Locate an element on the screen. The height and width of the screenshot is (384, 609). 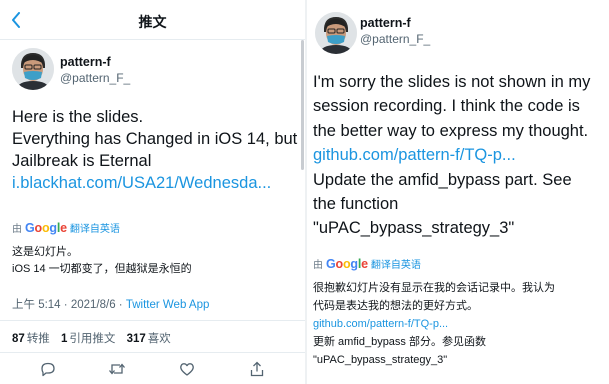
translated-line: 这是幻灯片。 is located at coordinates (45, 252).